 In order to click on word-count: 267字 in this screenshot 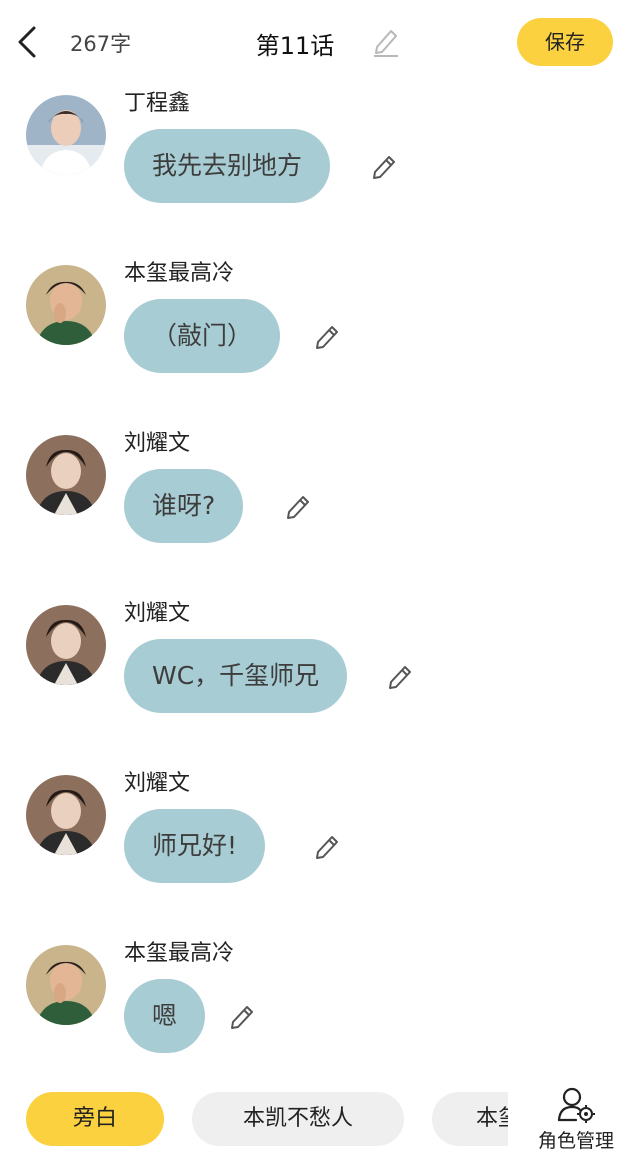, I will do `click(101, 44)`.